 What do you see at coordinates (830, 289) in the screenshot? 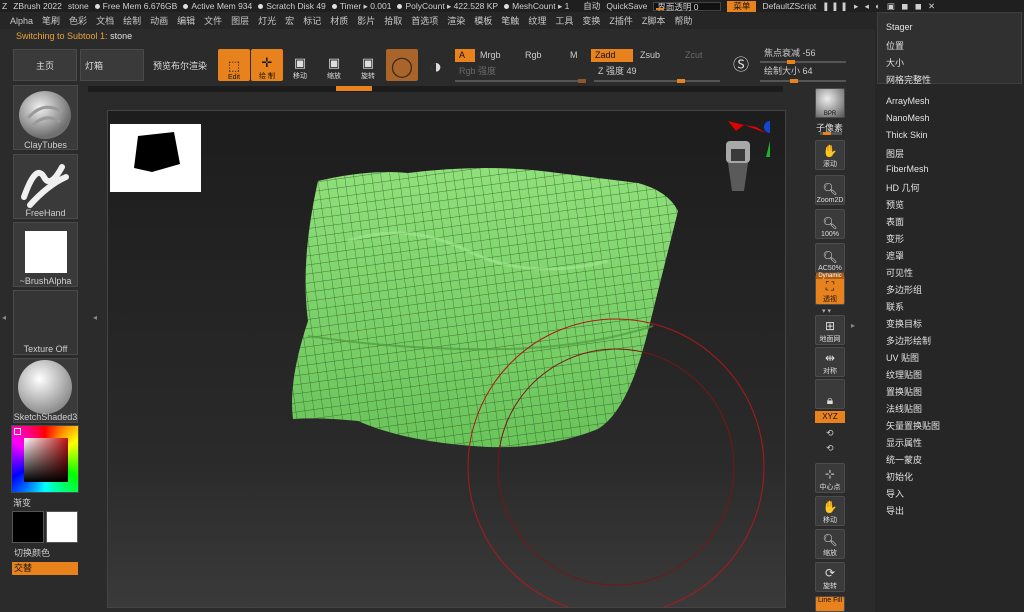
I see `perspective-button: Dynamic ⛶ 透视` at bounding box center [830, 289].